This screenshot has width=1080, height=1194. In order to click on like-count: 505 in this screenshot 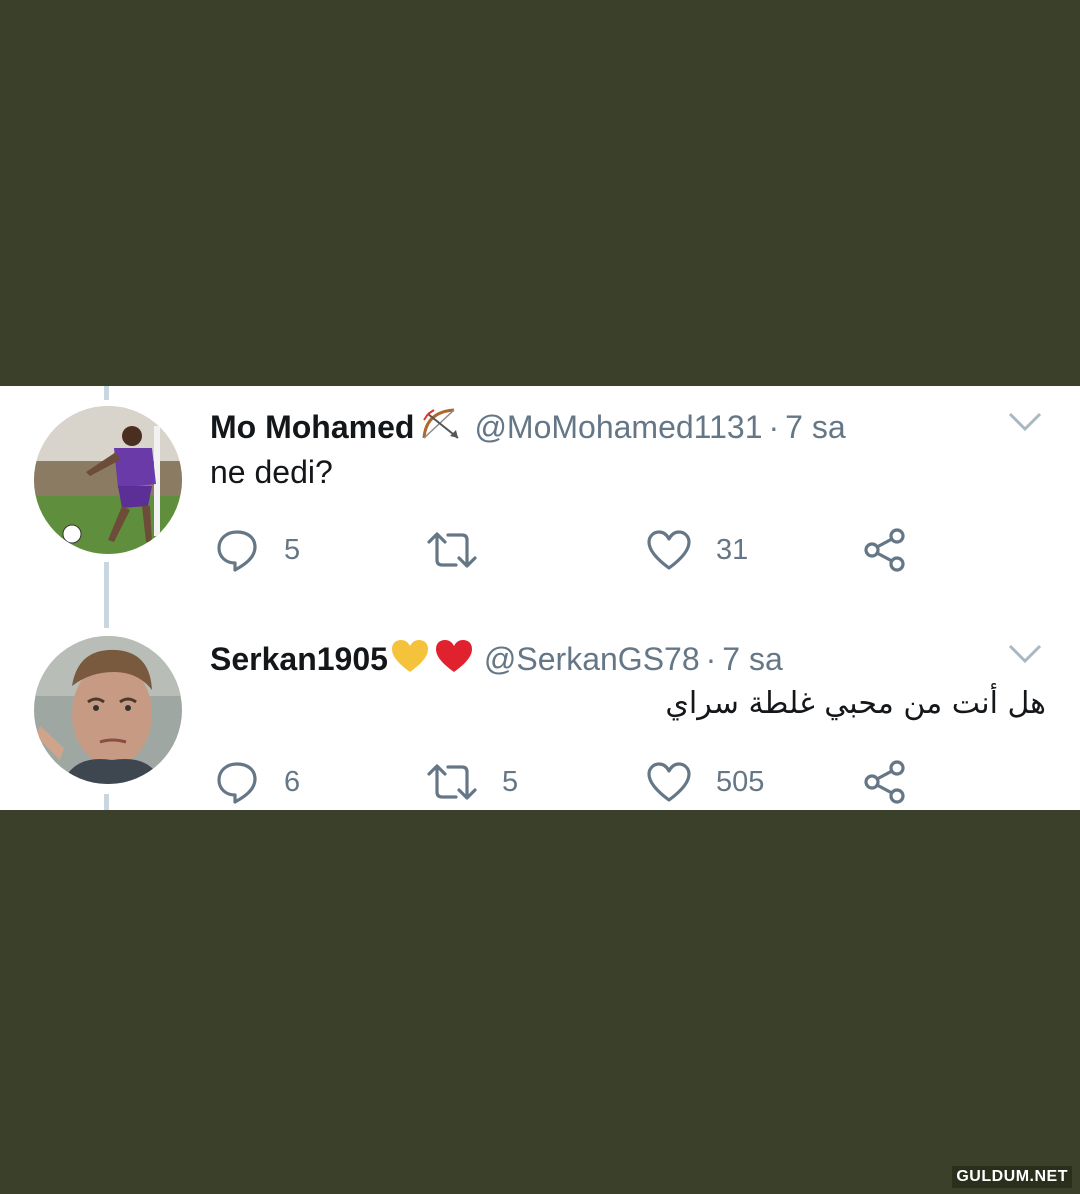, I will do `click(740, 781)`.